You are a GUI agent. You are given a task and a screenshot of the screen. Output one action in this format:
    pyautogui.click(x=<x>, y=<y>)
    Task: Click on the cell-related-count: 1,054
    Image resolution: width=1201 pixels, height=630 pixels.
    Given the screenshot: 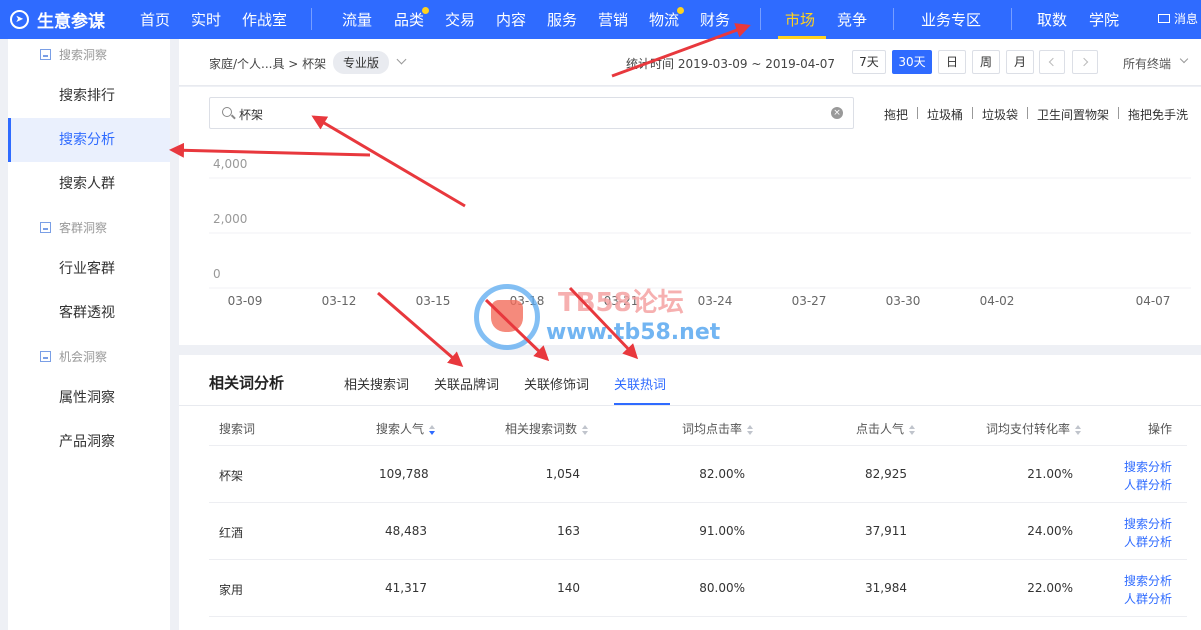 What is the action you would take?
    pyautogui.click(x=562, y=474)
    